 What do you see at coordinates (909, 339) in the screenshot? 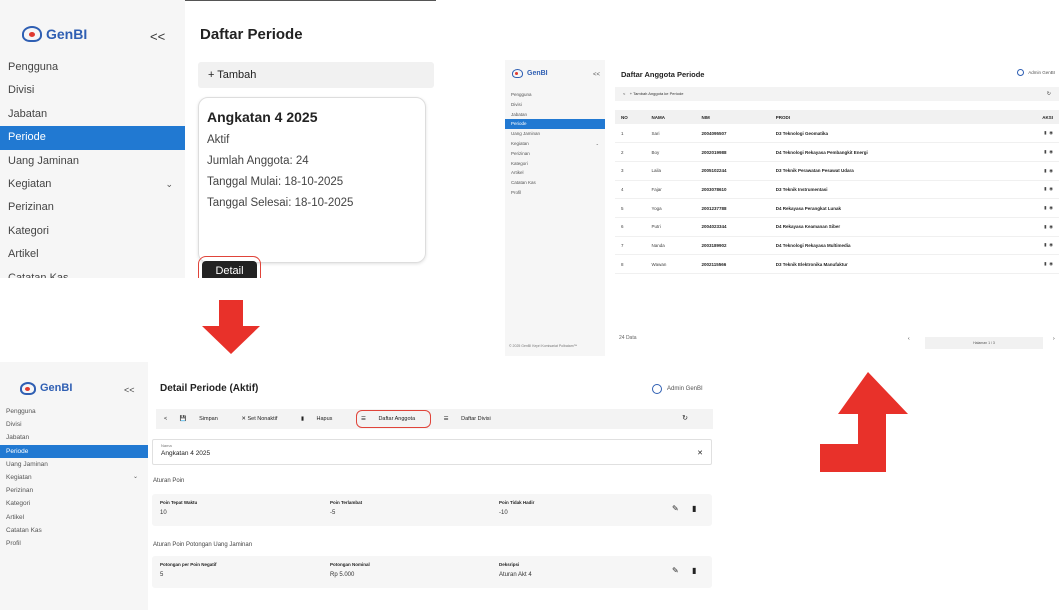
I see `prev-page-icon: ‹` at bounding box center [909, 339].